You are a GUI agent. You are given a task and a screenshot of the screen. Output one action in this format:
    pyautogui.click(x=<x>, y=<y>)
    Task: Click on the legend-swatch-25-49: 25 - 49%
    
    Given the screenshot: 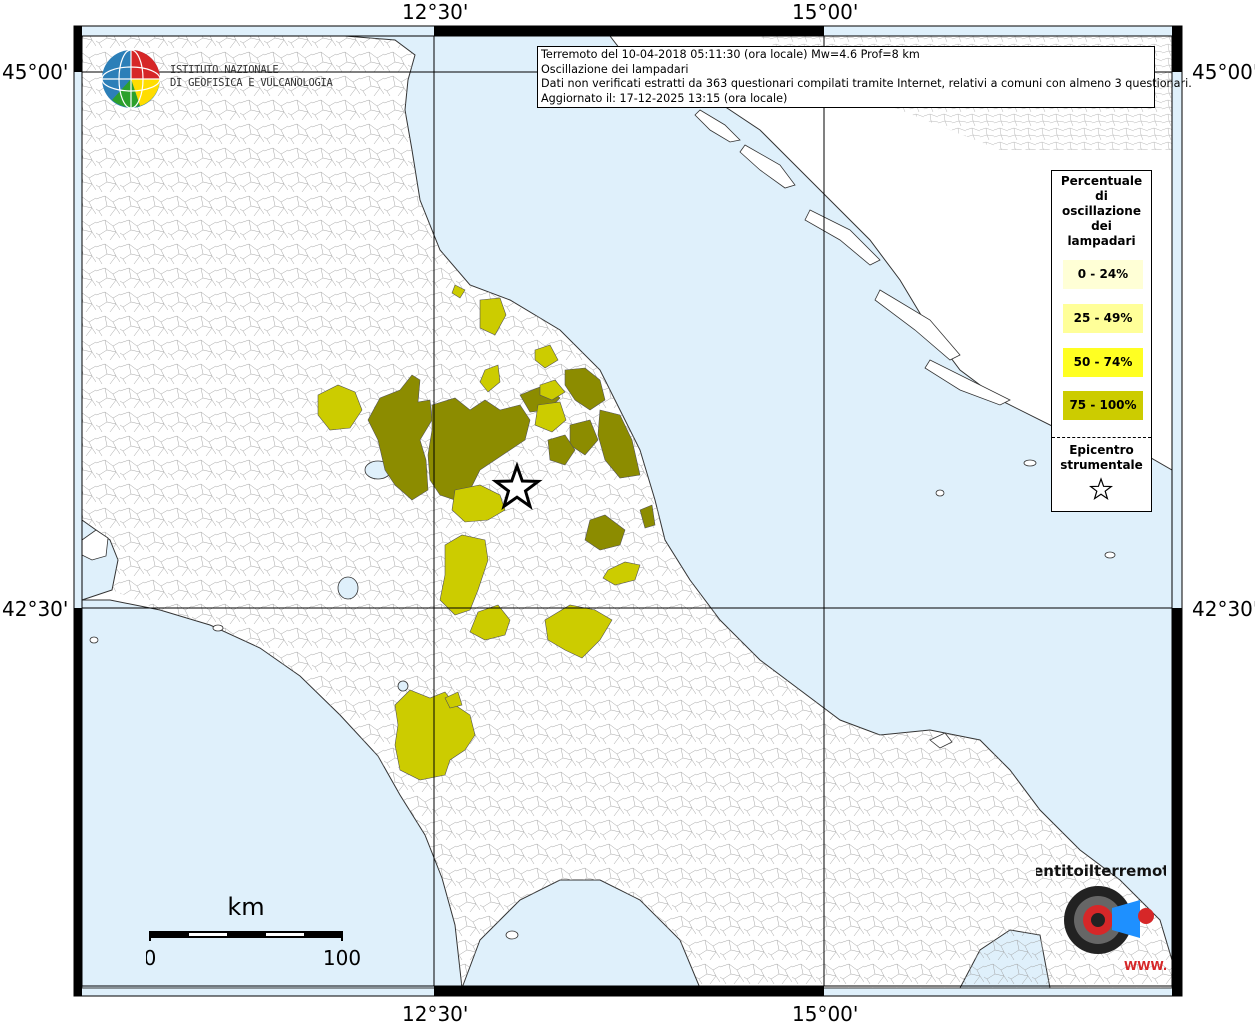 What is the action you would take?
    pyautogui.click(x=1103, y=318)
    